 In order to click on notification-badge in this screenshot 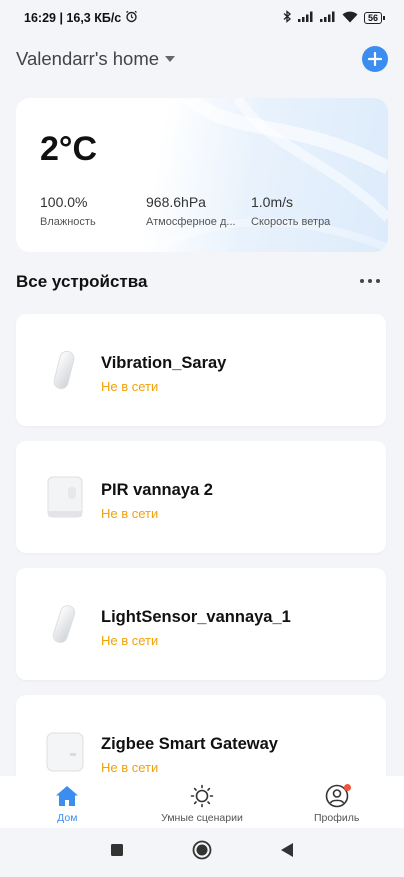, I will do `click(347, 787)`.